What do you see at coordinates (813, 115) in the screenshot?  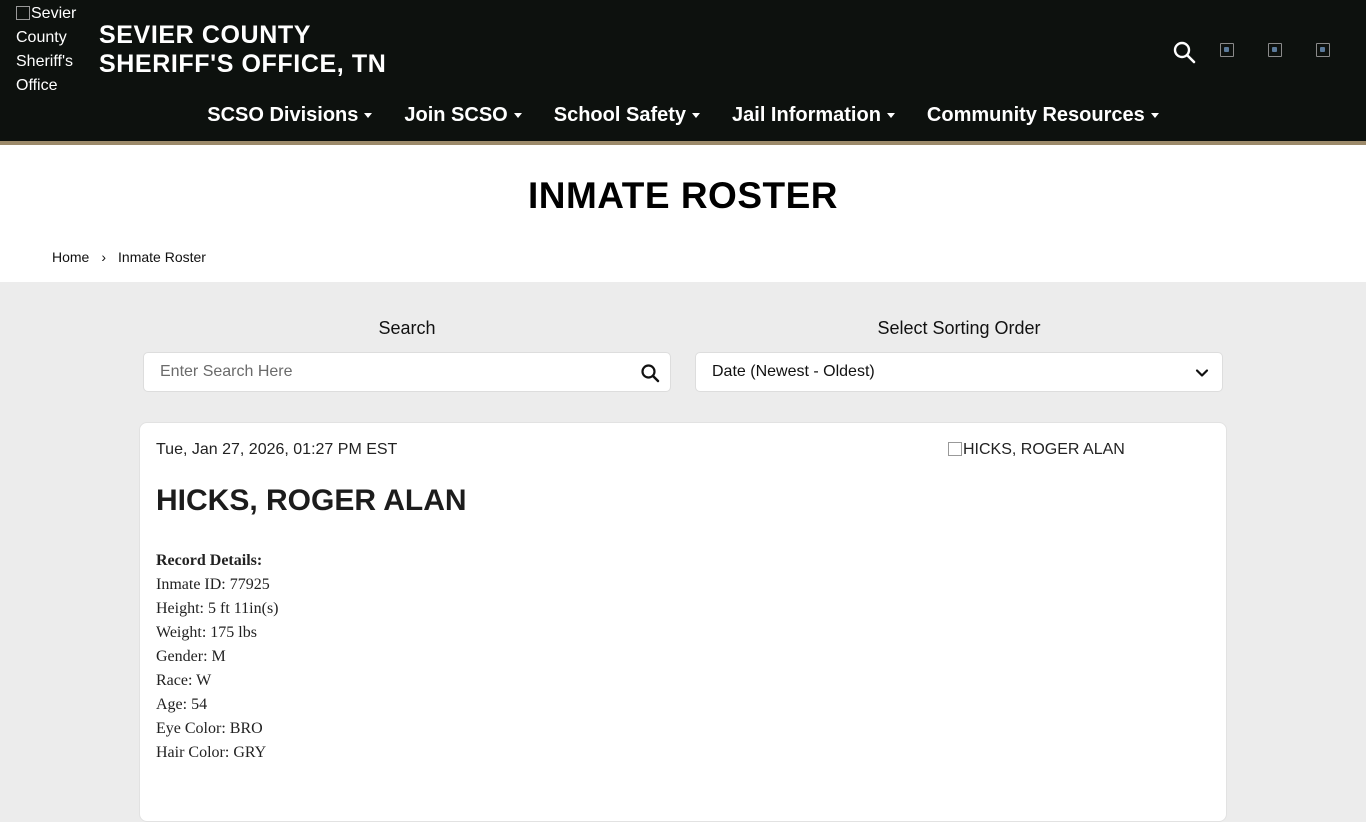 I see `nav-item-jail-information: Jail Information` at bounding box center [813, 115].